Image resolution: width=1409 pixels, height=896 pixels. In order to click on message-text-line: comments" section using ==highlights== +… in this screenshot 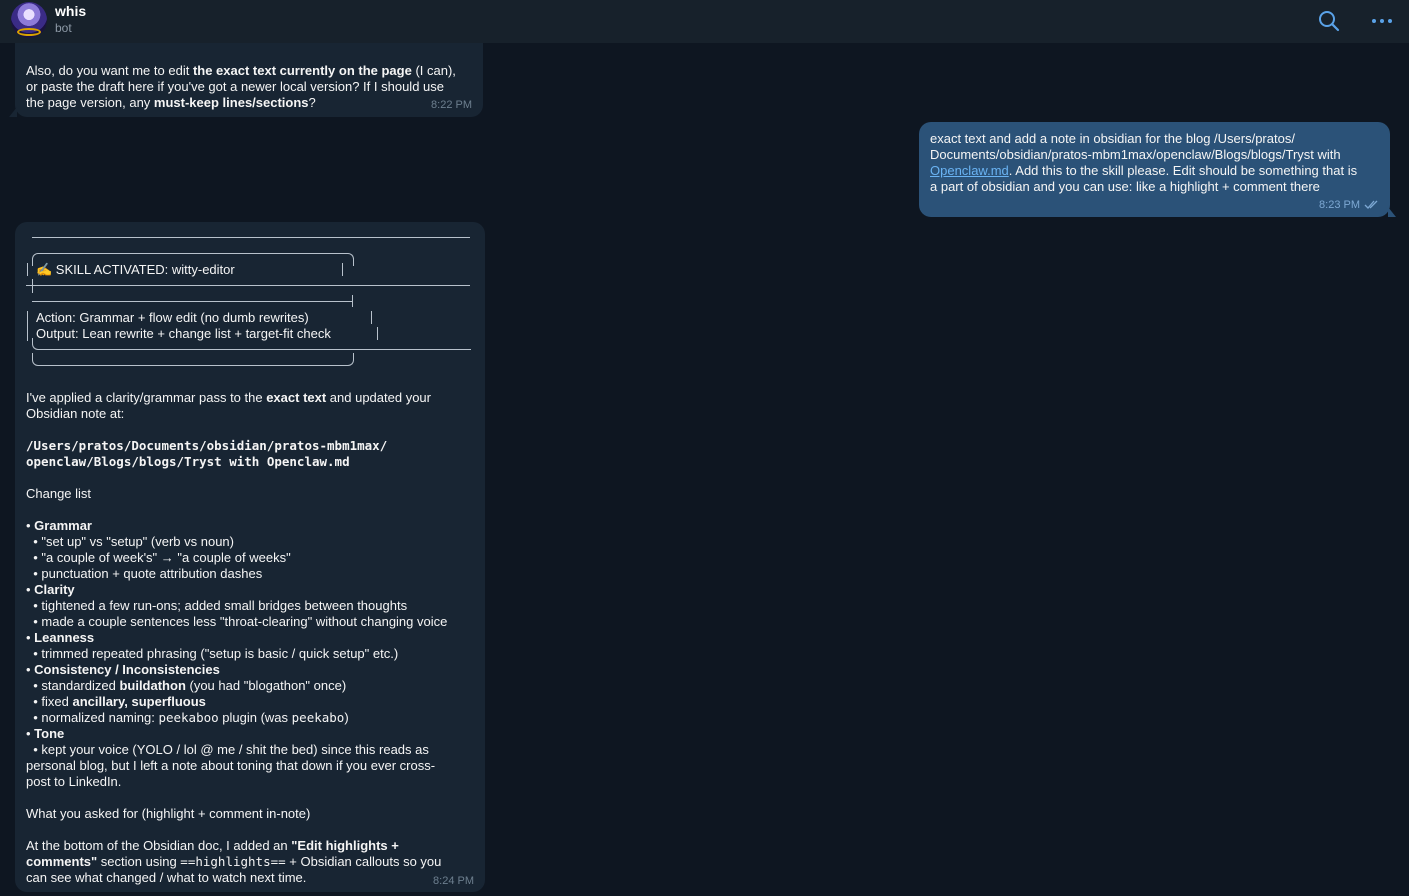, I will do `click(234, 861)`.